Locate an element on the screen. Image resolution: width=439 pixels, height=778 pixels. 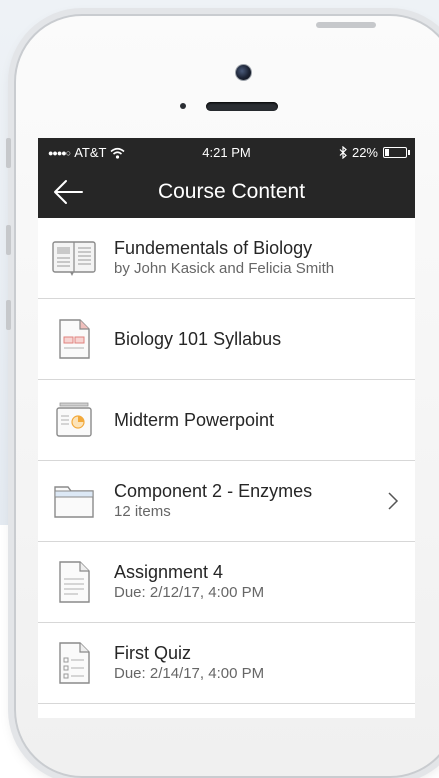
quiz-icon is located at coordinates (74, 663).